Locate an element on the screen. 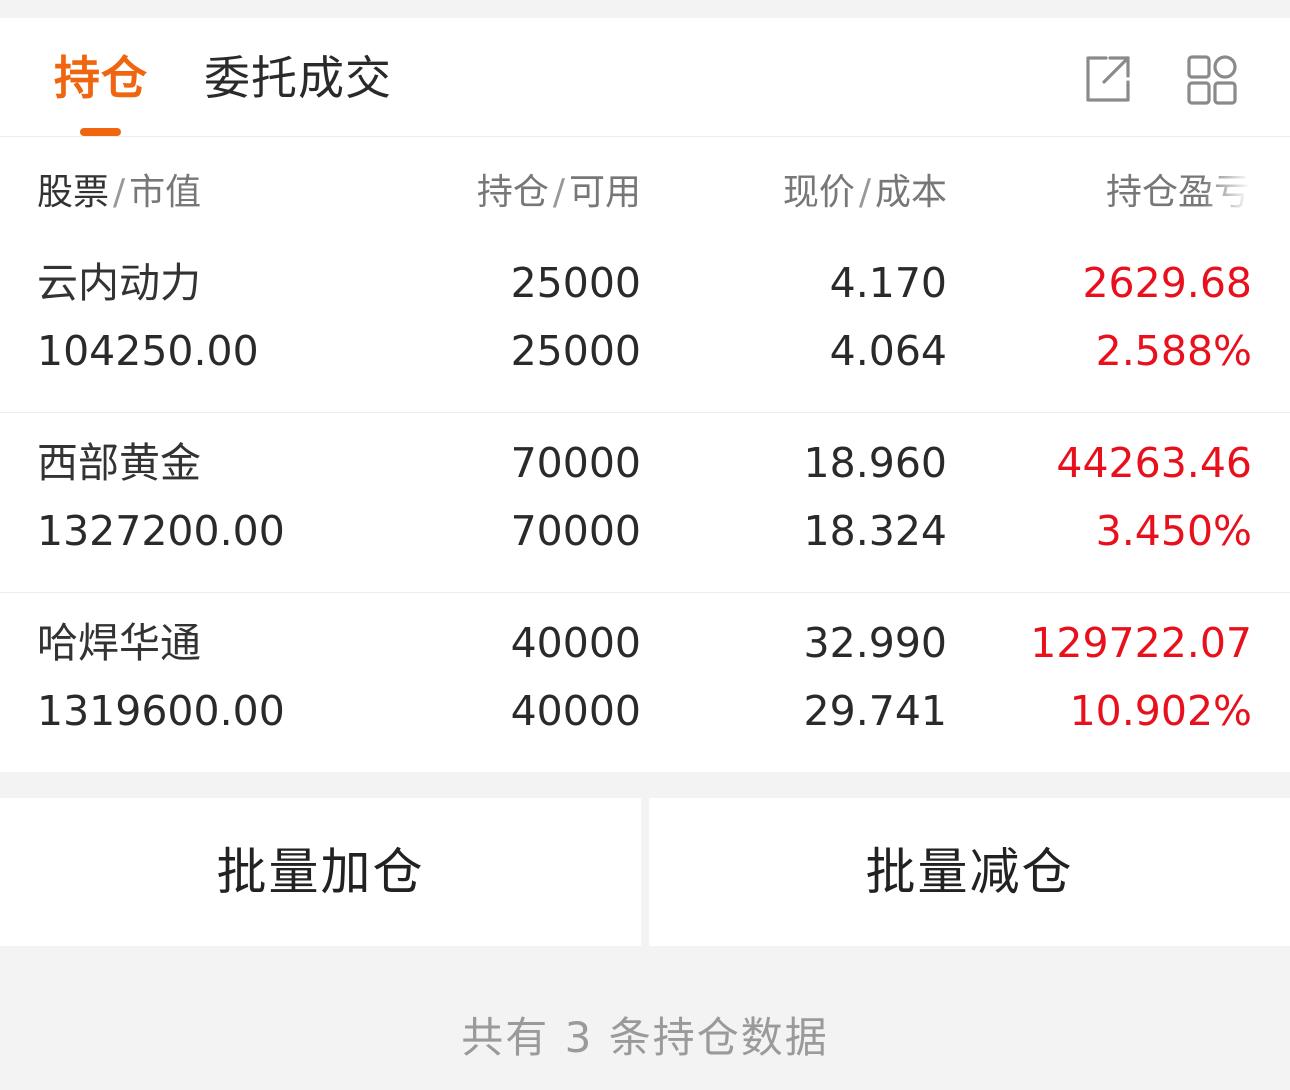 This screenshot has width=1290, height=1090. position-qty: 25000 is located at coordinates (575, 283).